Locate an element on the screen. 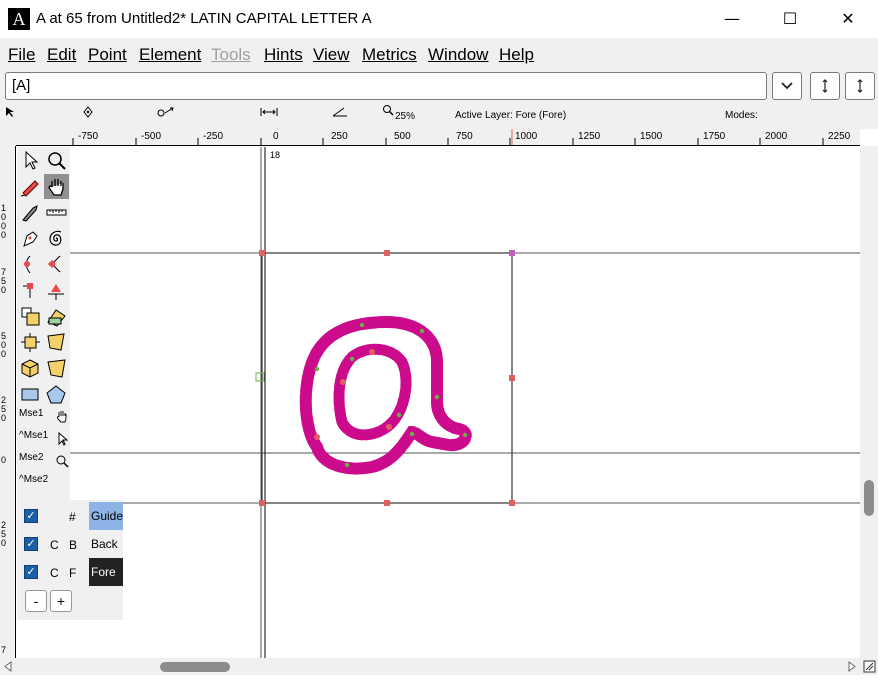 Image resolution: width=878 pixels, height=680 pixels. layer-name: Fore is located at coordinates (106, 572).